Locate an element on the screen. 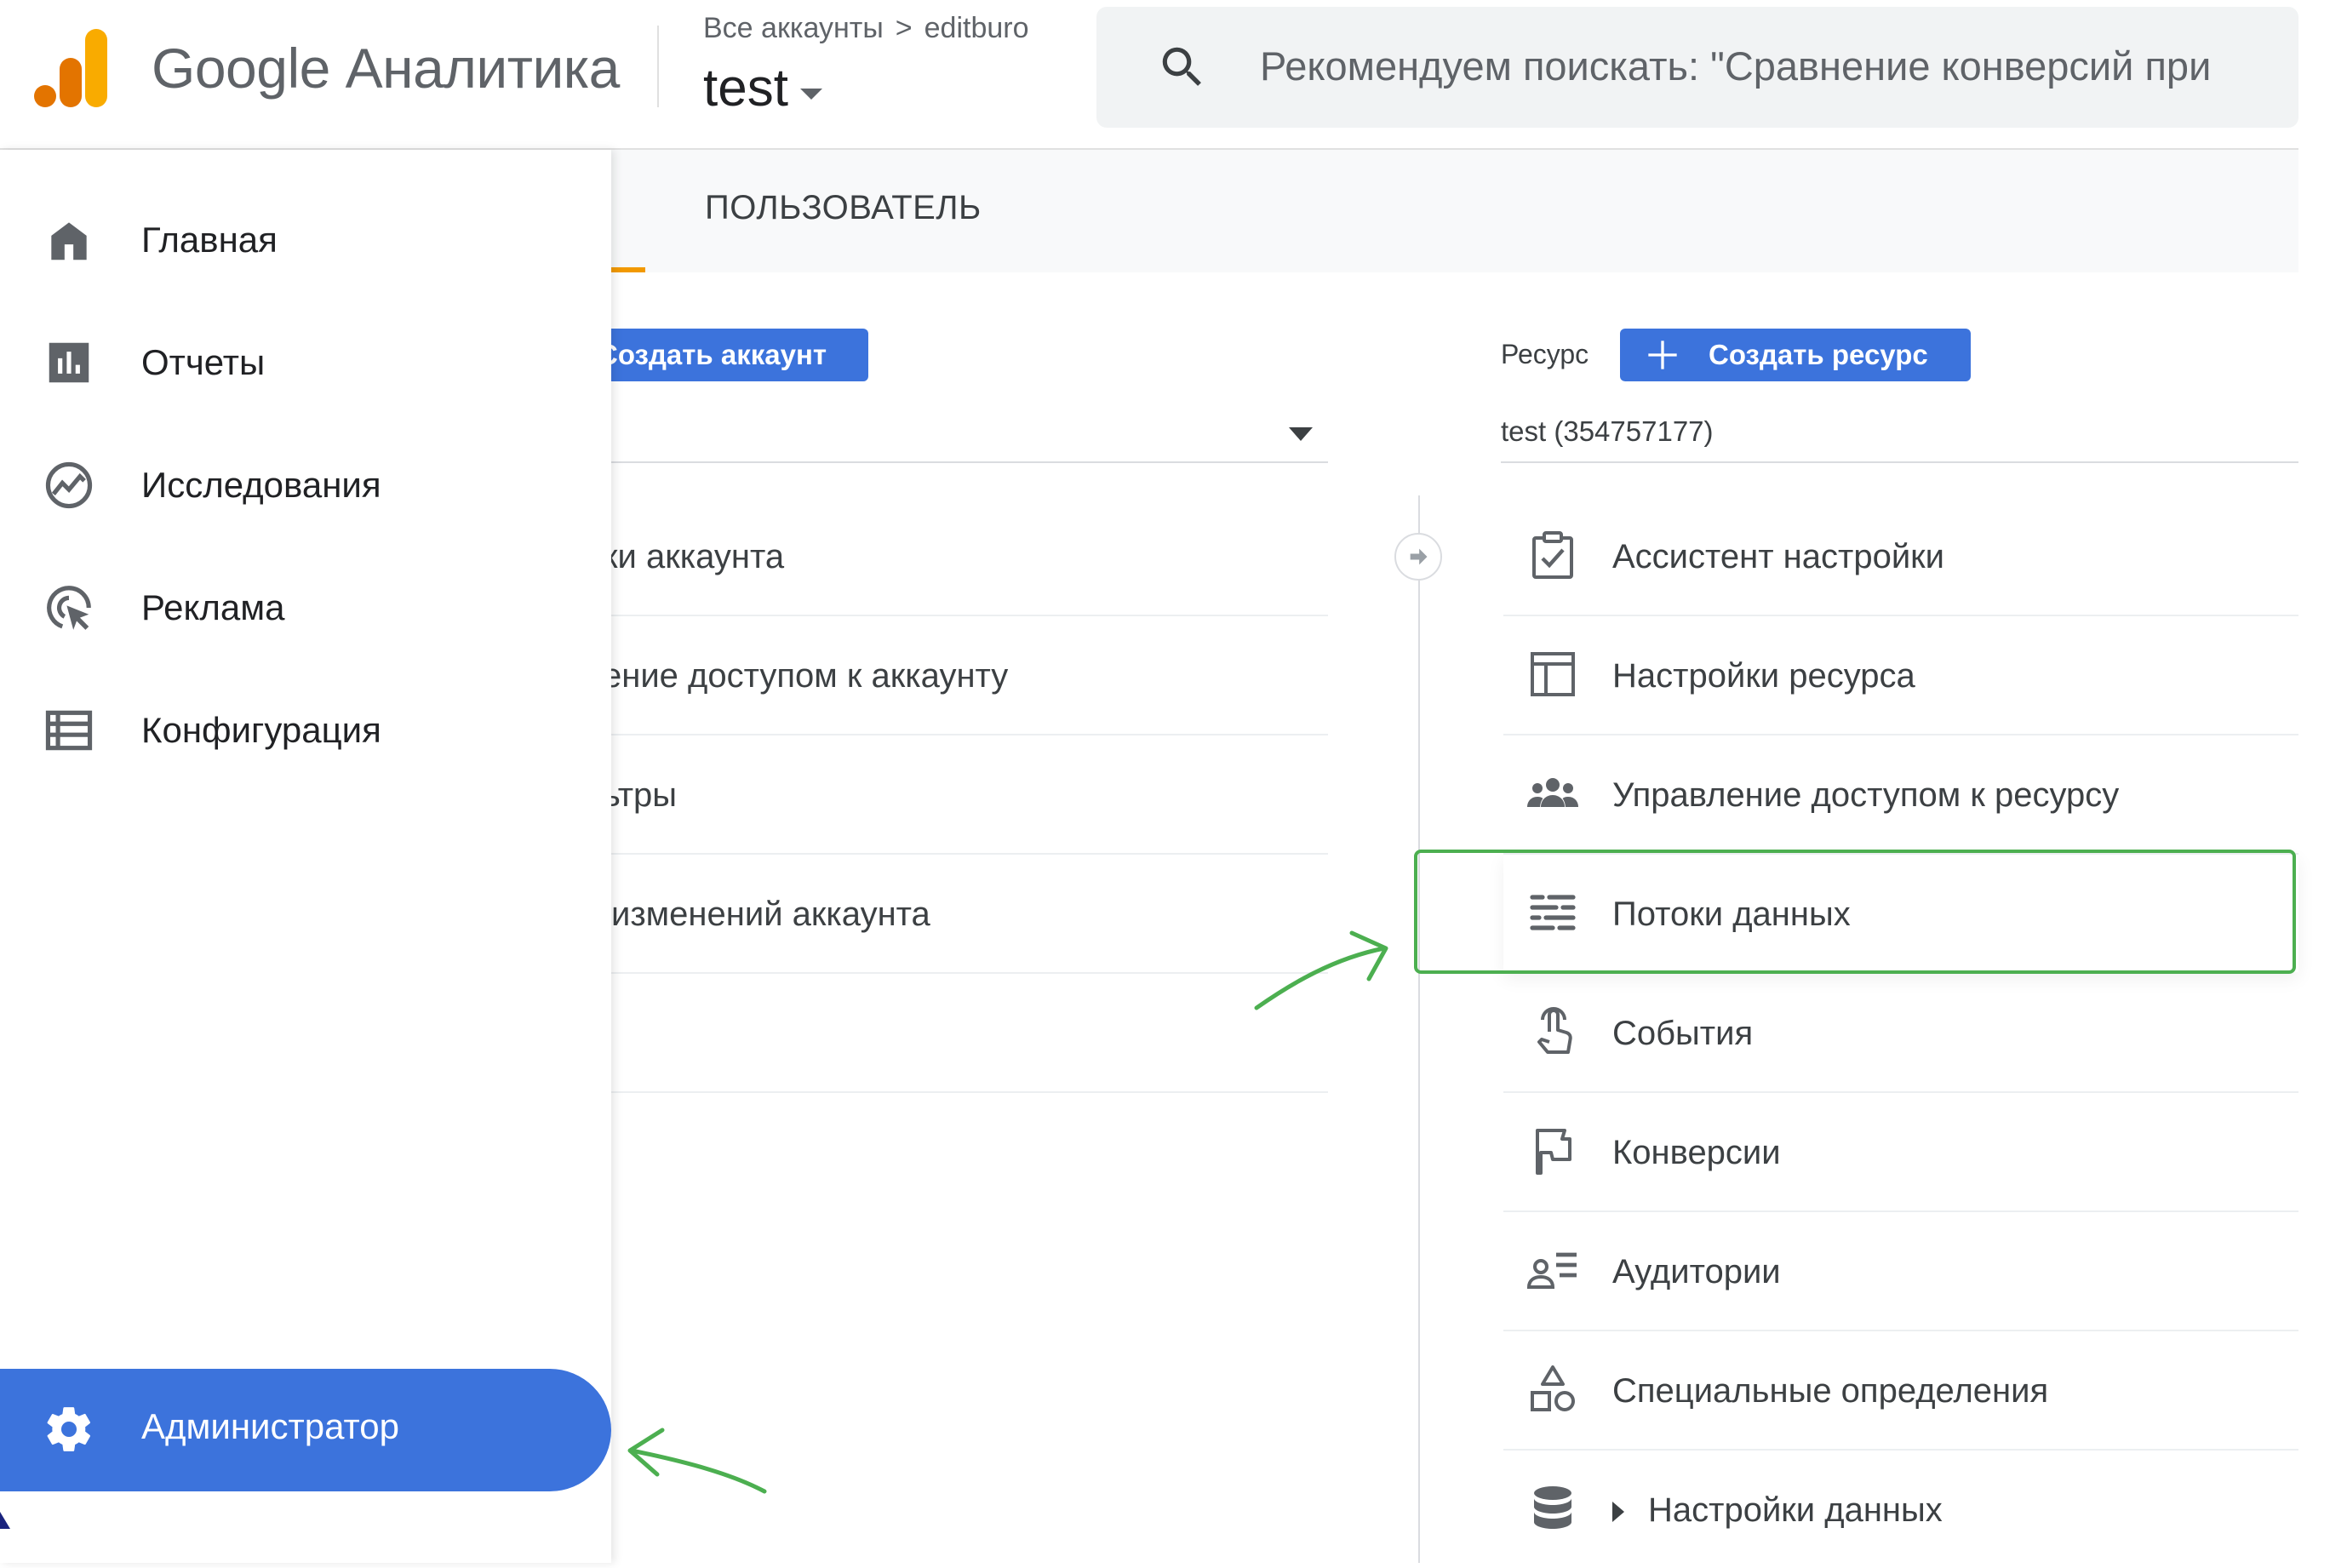 The image size is (2347, 1568). plus-icon is located at coordinates (1662, 354).